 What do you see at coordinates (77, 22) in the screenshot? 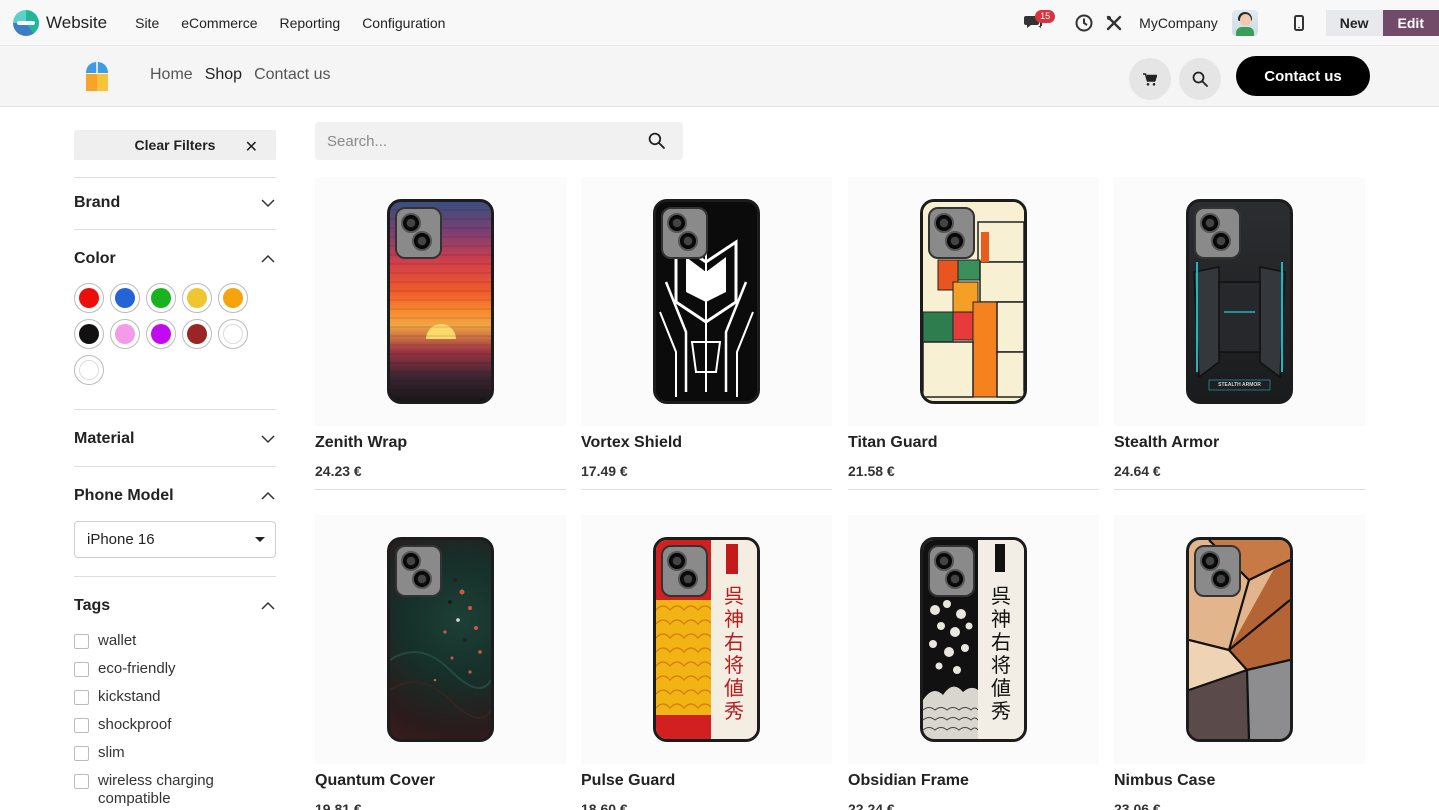
I see `app-name: Website` at bounding box center [77, 22].